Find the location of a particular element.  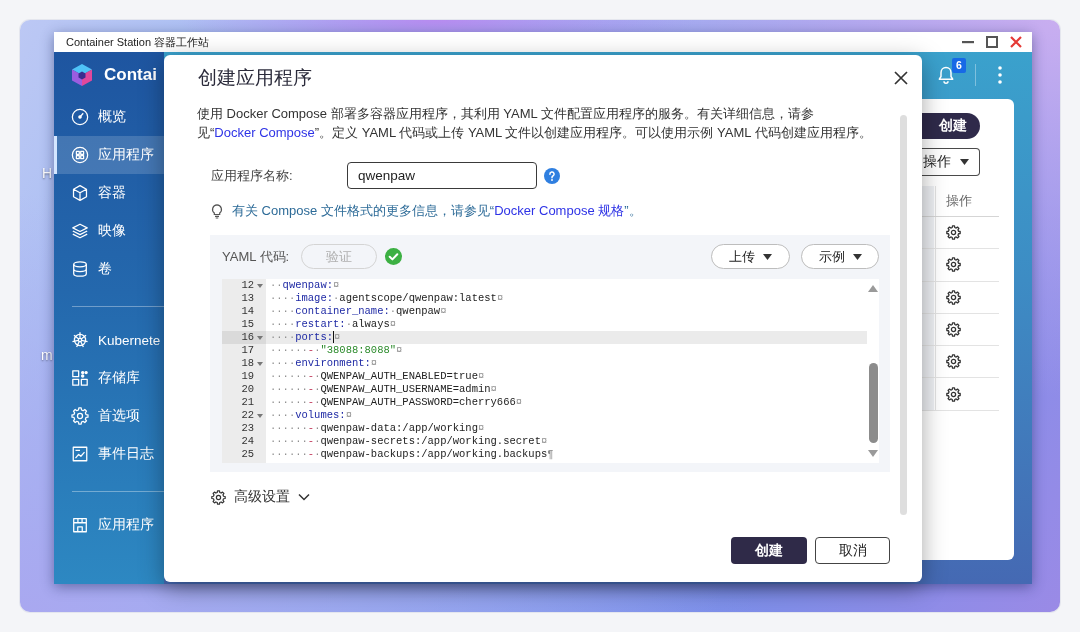

dialog-title: 创建应用程序 is located at coordinates (255, 77).